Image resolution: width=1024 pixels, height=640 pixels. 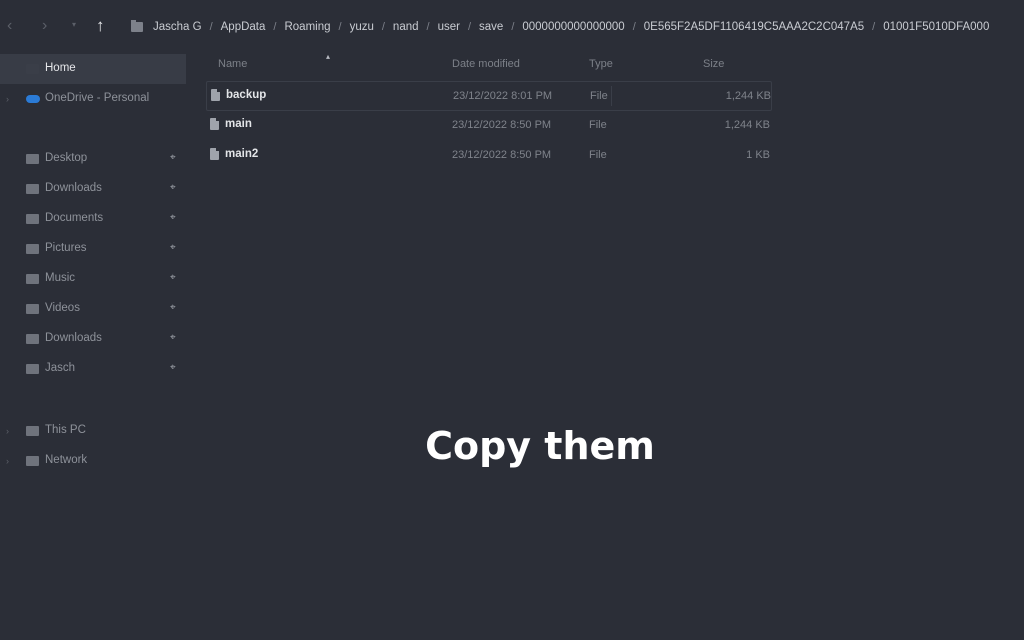 What do you see at coordinates (243, 27) in the screenshot?
I see `breadcrumb-item: AppData` at bounding box center [243, 27].